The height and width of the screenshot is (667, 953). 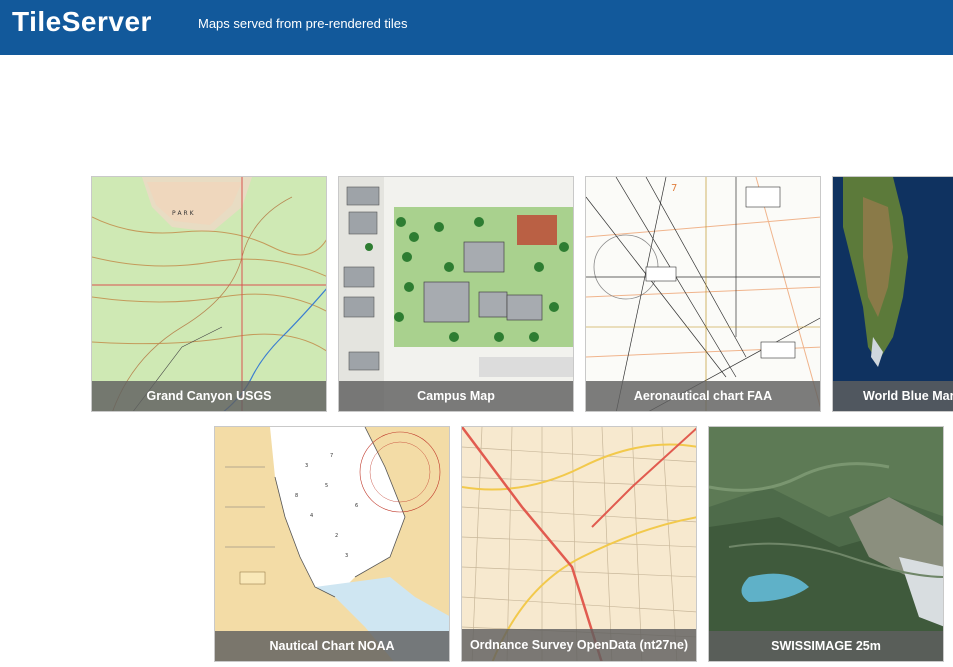 I want to click on tile-caption: Nautical Chart NOAA, so click(x=332, y=646).